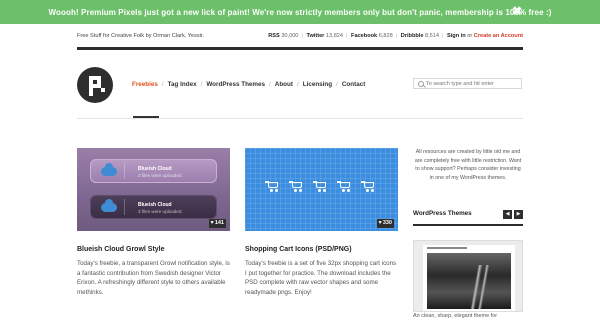 The height and width of the screenshot is (320, 600). Describe the element at coordinates (456, 36) in the screenshot. I see `sign-in-link: Sign in` at that location.